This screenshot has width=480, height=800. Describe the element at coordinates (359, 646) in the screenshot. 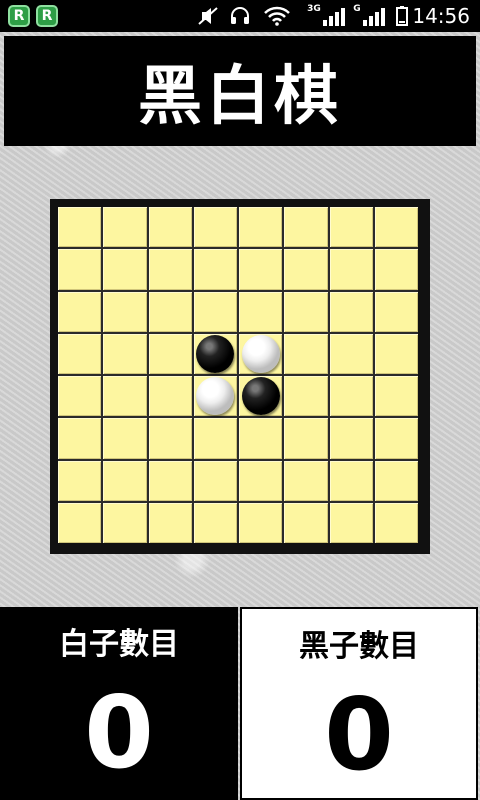

I see `black-score-label: 黑子數目` at that location.